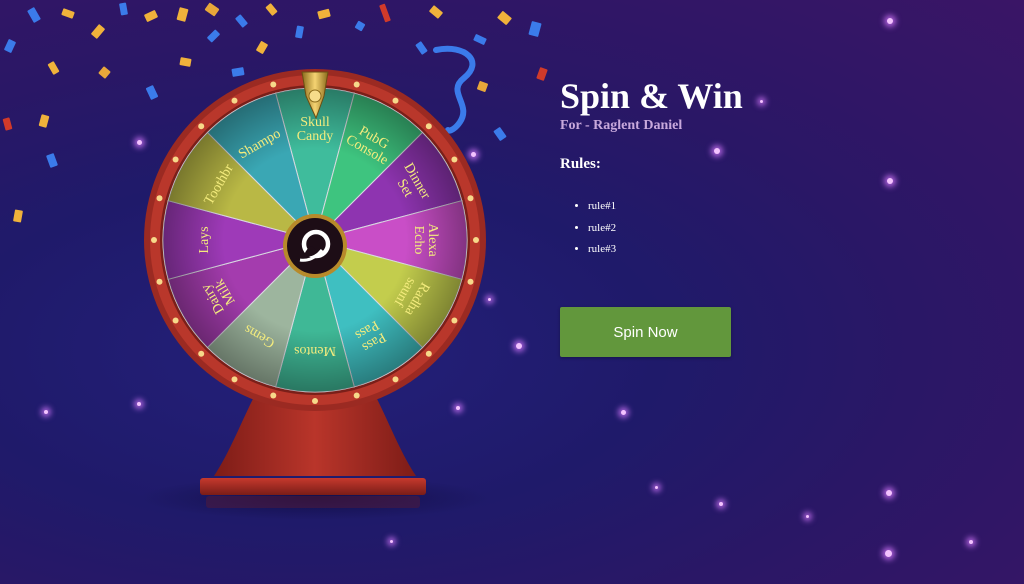  I want to click on rules-list: rule#1 rule#2 rule#3, so click(690, 232).